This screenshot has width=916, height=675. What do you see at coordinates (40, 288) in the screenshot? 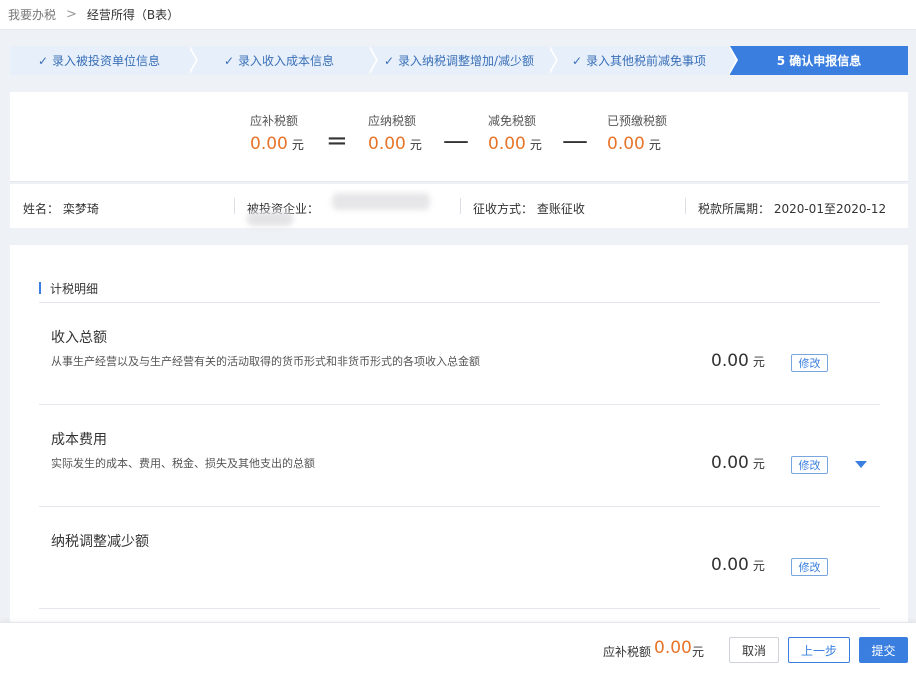
I see `section-marker` at bounding box center [40, 288].